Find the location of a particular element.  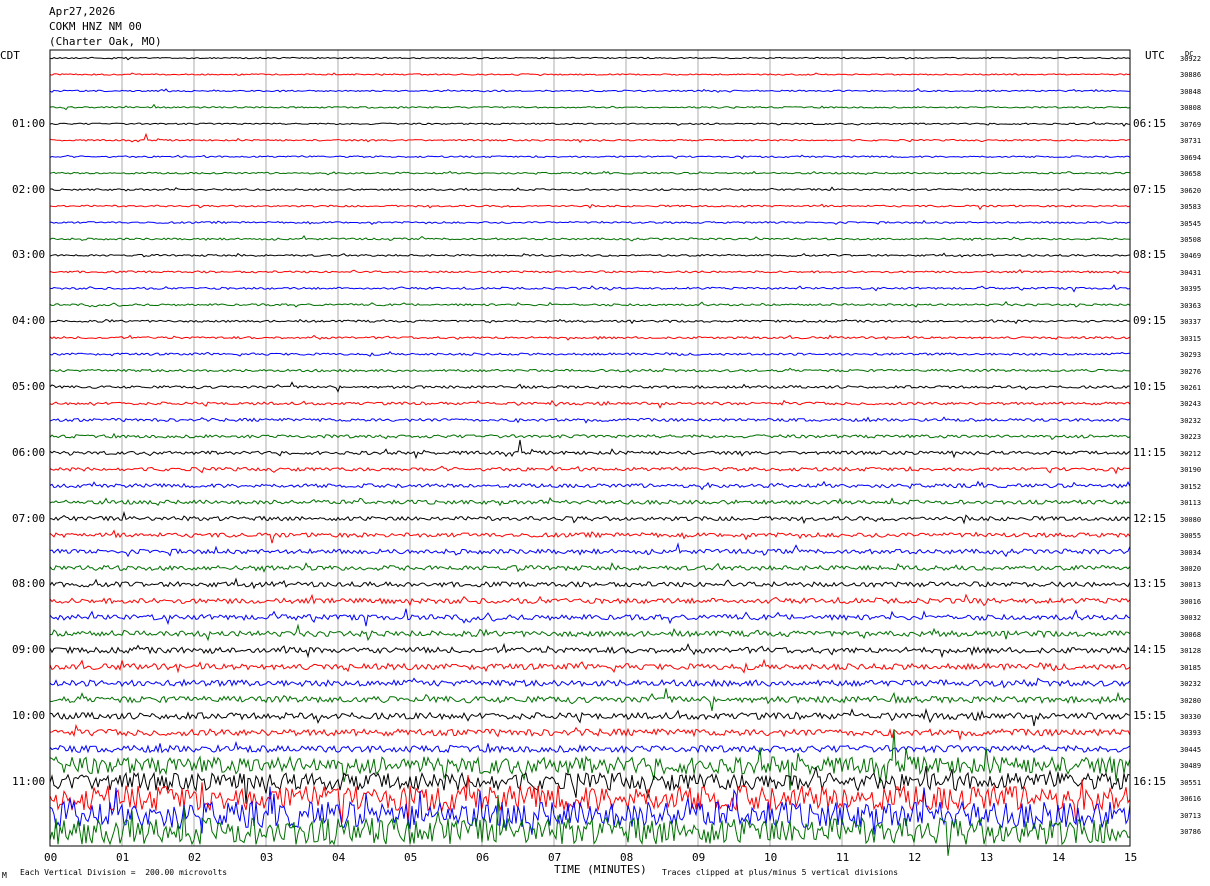

left-hour-label: 05:00 is located at coordinates (29, 386).